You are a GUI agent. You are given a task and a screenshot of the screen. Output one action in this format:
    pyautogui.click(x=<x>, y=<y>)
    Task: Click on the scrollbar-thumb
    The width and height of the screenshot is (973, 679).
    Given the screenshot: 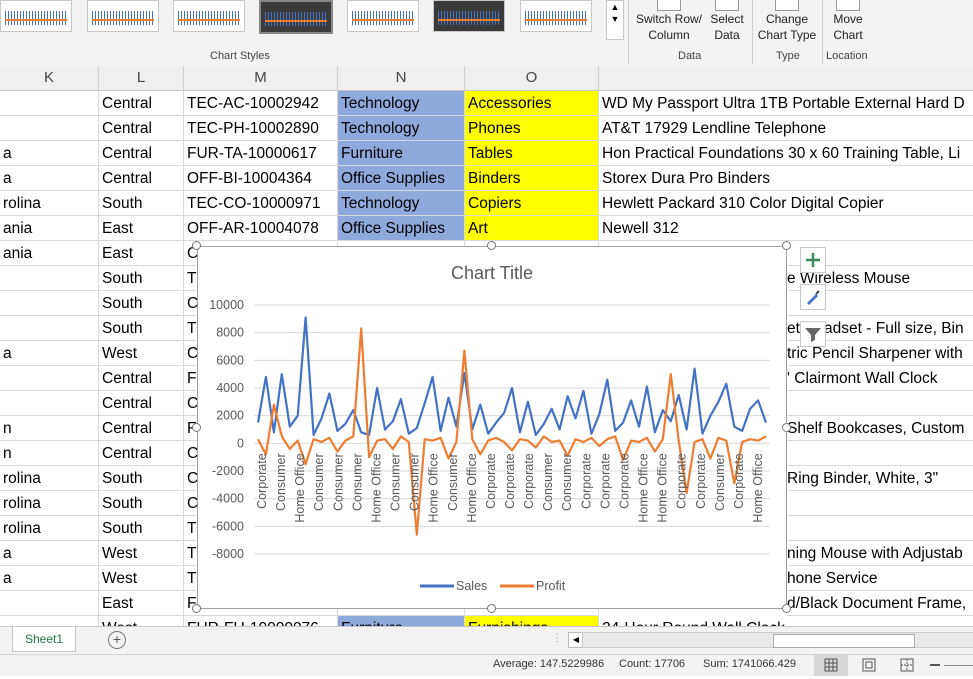 What is the action you would take?
    pyautogui.click(x=844, y=641)
    